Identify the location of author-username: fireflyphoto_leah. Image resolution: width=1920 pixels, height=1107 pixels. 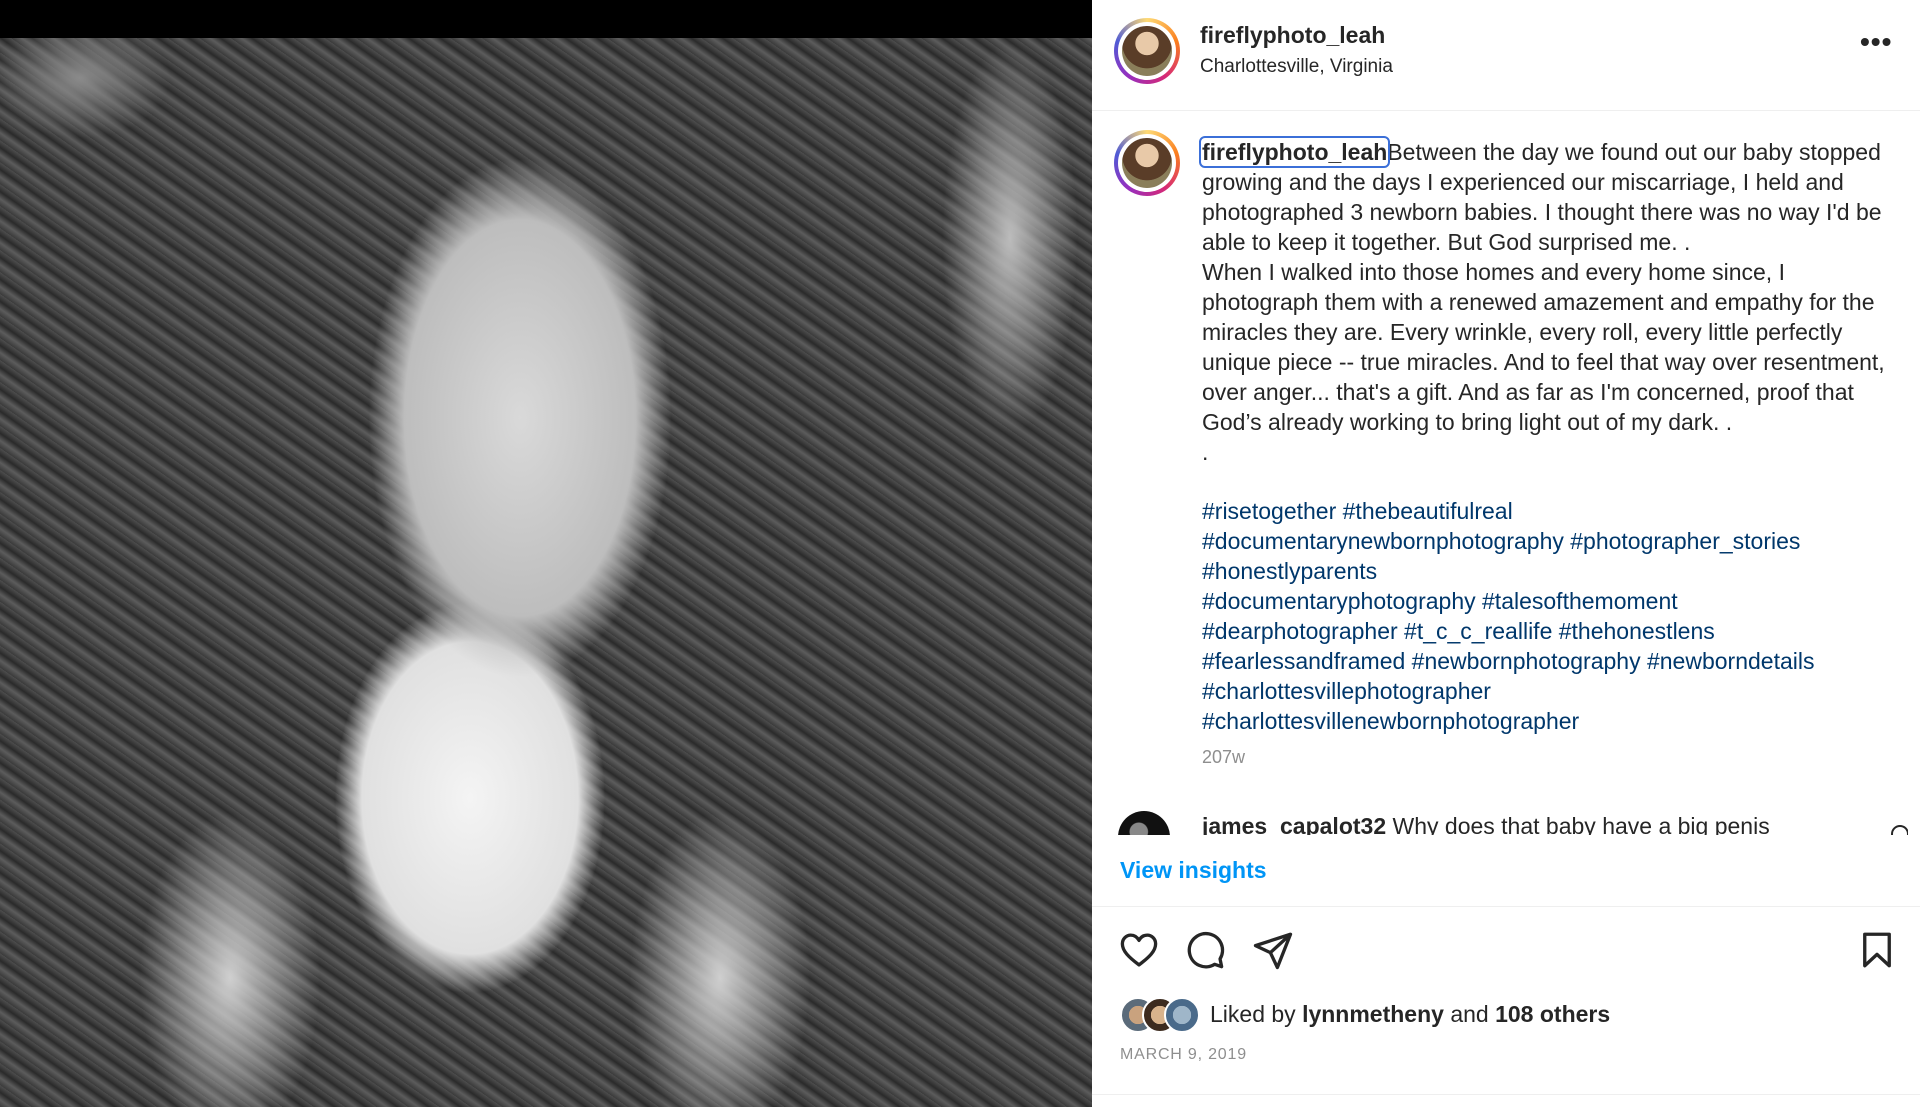
(1292, 35).